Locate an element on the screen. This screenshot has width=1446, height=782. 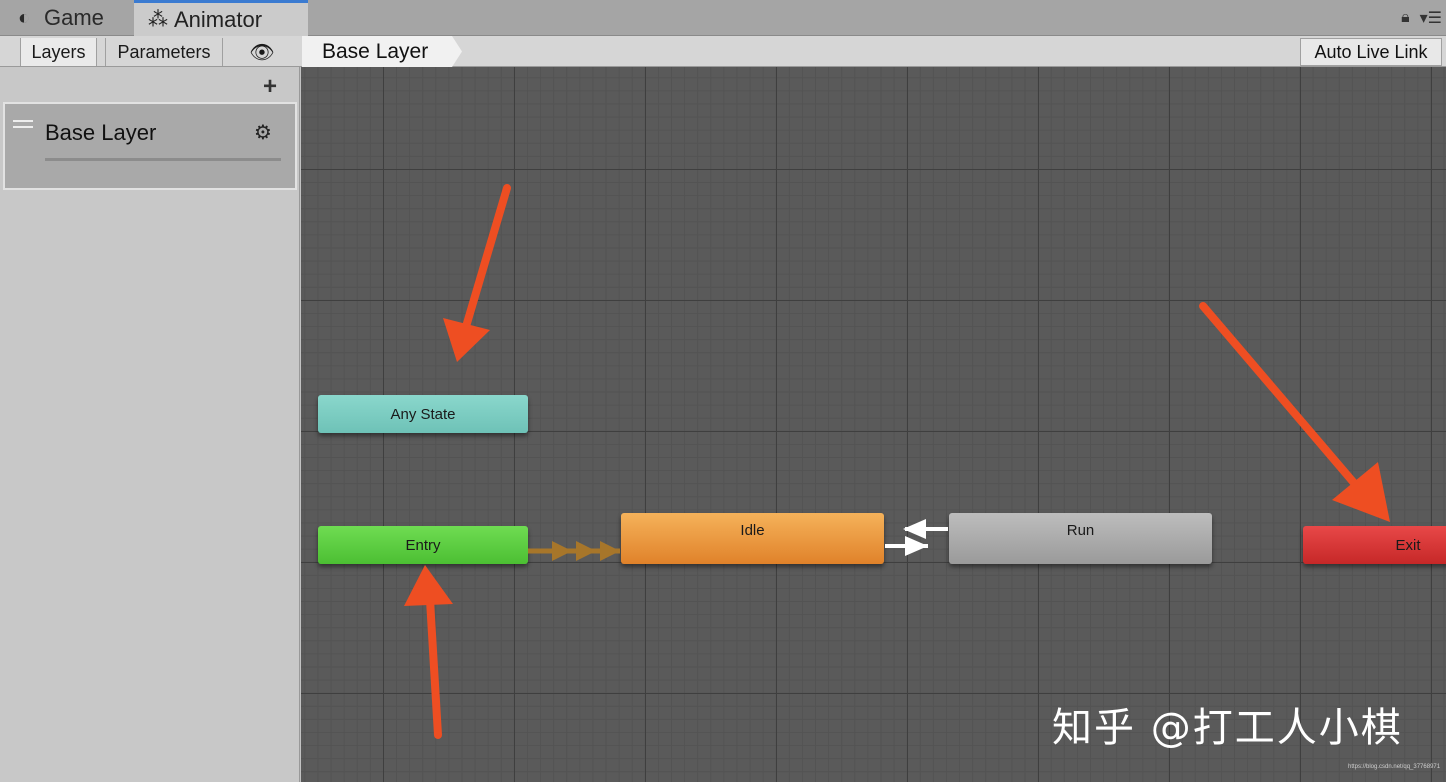
window-controls: 🔒︎ ▾☰ is located at coordinates (1421, 18).